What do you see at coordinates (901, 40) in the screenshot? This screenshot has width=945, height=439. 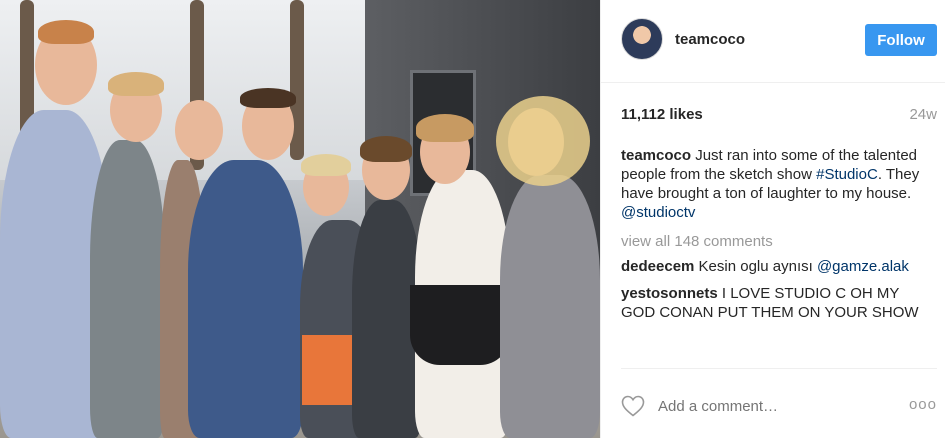 I see `follow-button: Follow` at bounding box center [901, 40].